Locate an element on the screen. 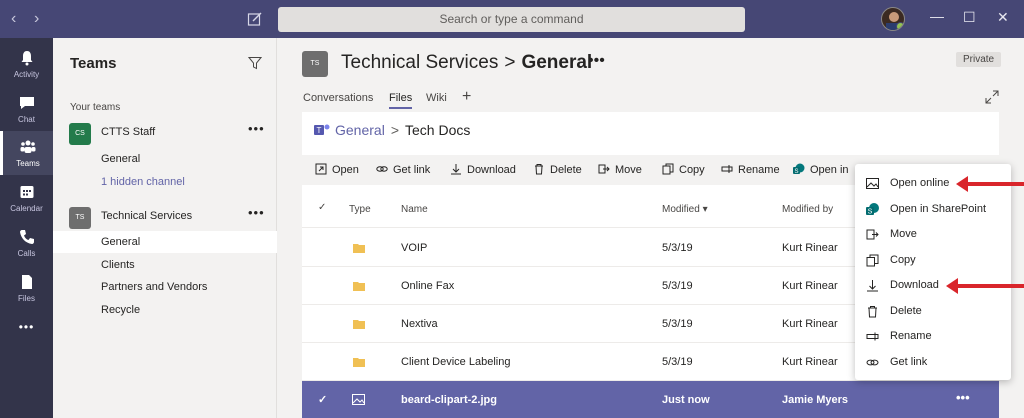  channel-more-icon: ••• is located at coordinates (596, 61).